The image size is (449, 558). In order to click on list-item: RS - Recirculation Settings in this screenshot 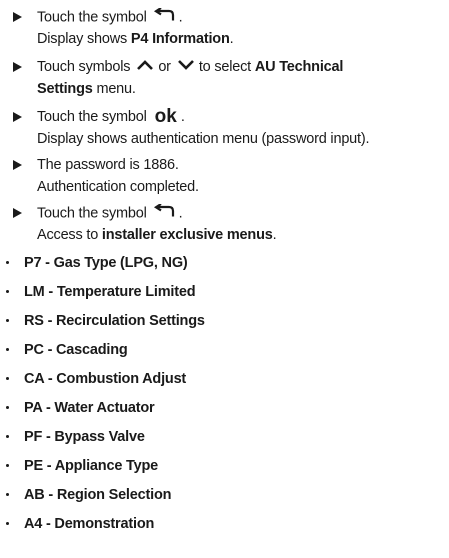, I will do `click(224, 321)`.